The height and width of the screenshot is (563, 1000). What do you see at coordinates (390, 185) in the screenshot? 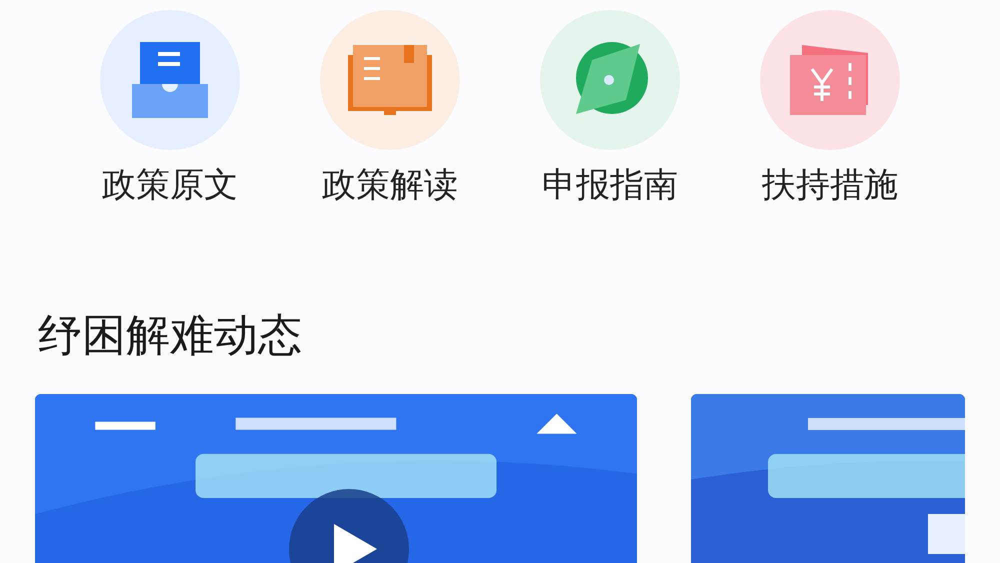
I see `shortcut-label: 政策解读` at bounding box center [390, 185].